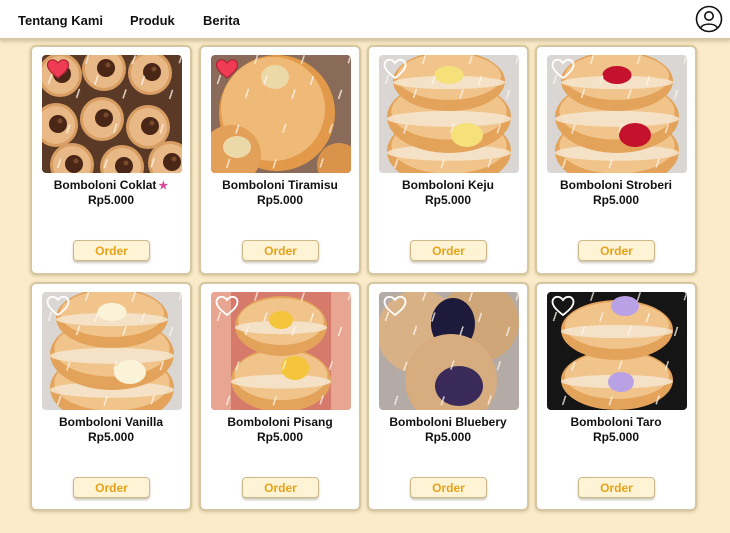 This screenshot has height=533, width=730. I want to click on product-card: Bomboloni Bluebery Rp5.000 Order, so click(448, 396).